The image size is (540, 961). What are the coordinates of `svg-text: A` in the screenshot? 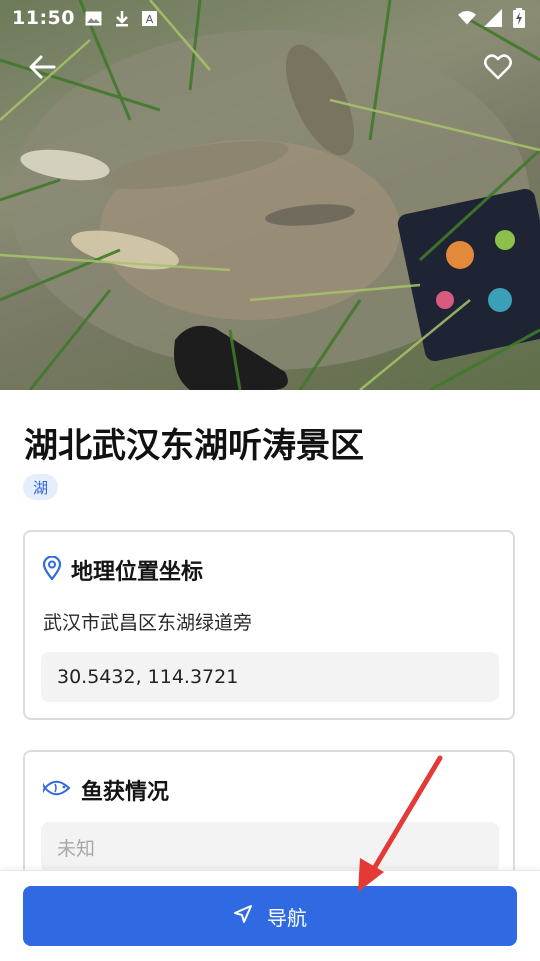 It's located at (150, 19).